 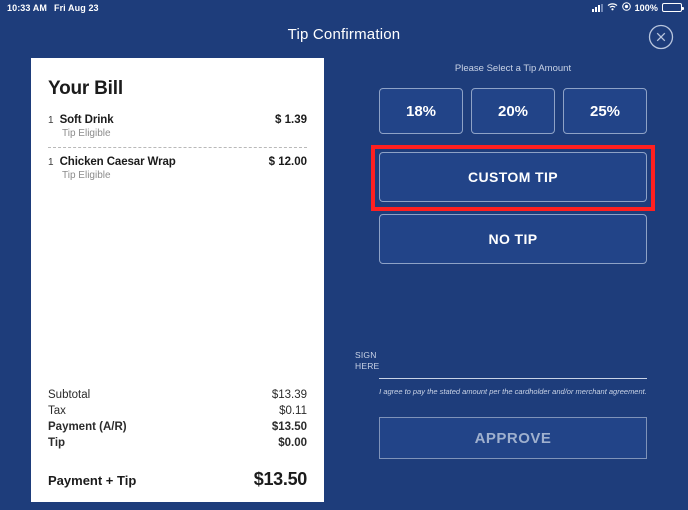 What do you see at coordinates (513, 68) in the screenshot?
I see `tip-prompt-label: Please Select a Tip Amount` at bounding box center [513, 68].